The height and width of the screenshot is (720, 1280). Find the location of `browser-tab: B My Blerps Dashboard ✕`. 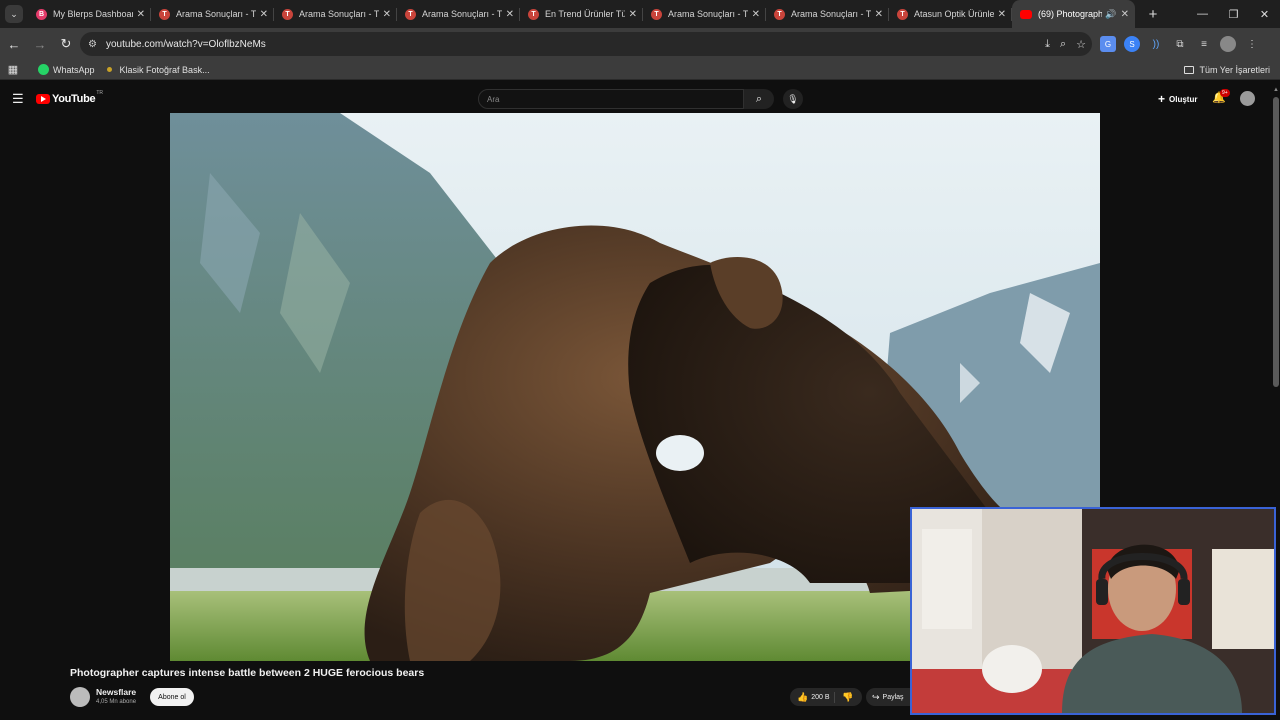

browser-tab: B My Blerps Dashboard ✕ is located at coordinates (89, 14).